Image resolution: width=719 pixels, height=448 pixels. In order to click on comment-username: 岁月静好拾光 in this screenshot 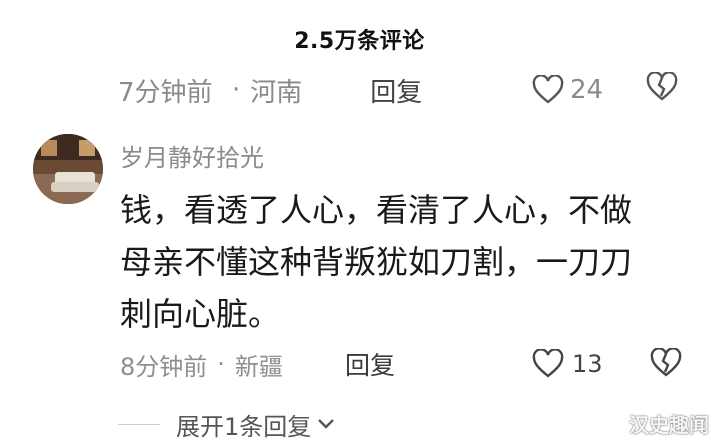, I will do `click(192, 155)`.